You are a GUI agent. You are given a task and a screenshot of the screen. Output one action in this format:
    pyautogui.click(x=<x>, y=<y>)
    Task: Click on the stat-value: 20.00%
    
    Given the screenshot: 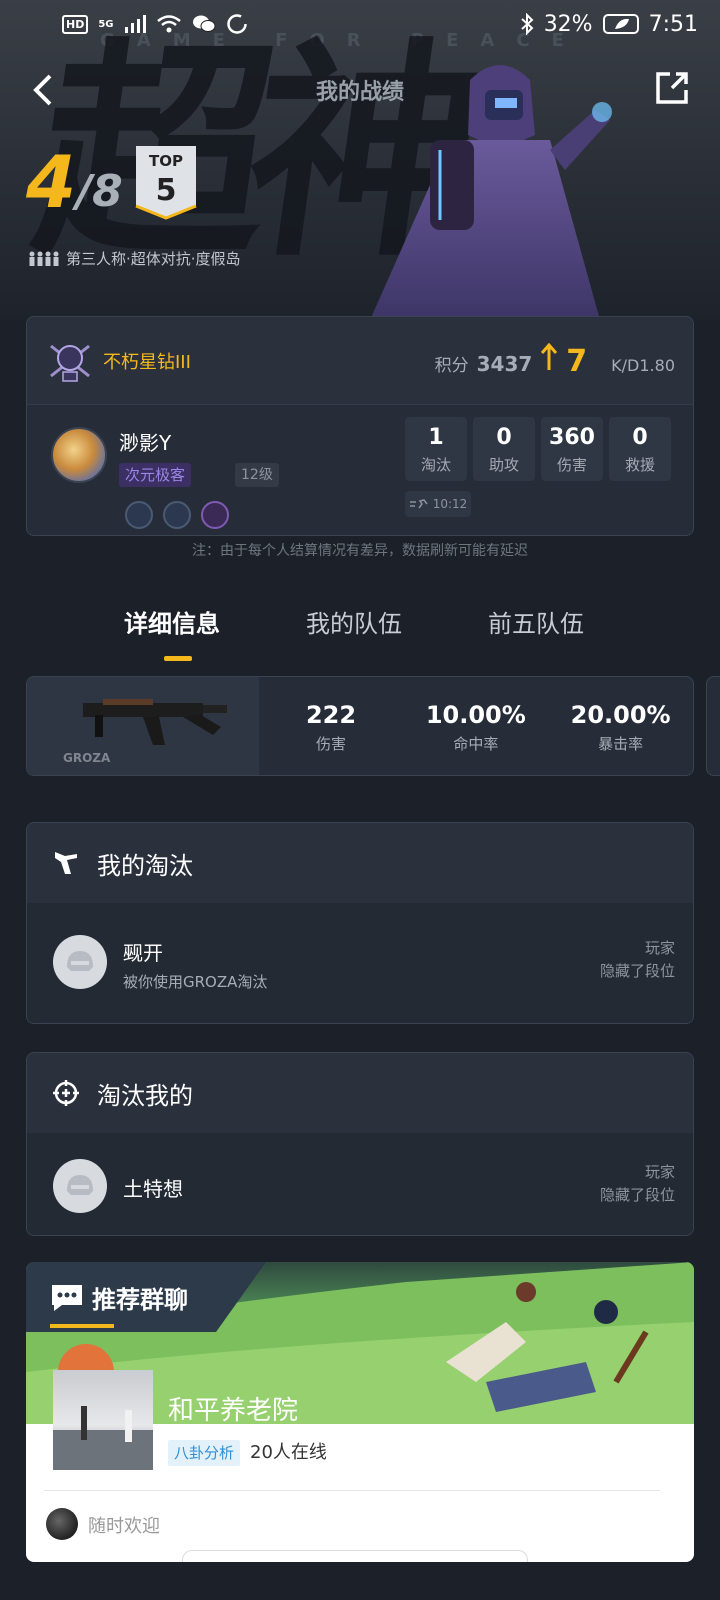 What is the action you would take?
    pyautogui.click(x=620, y=715)
    